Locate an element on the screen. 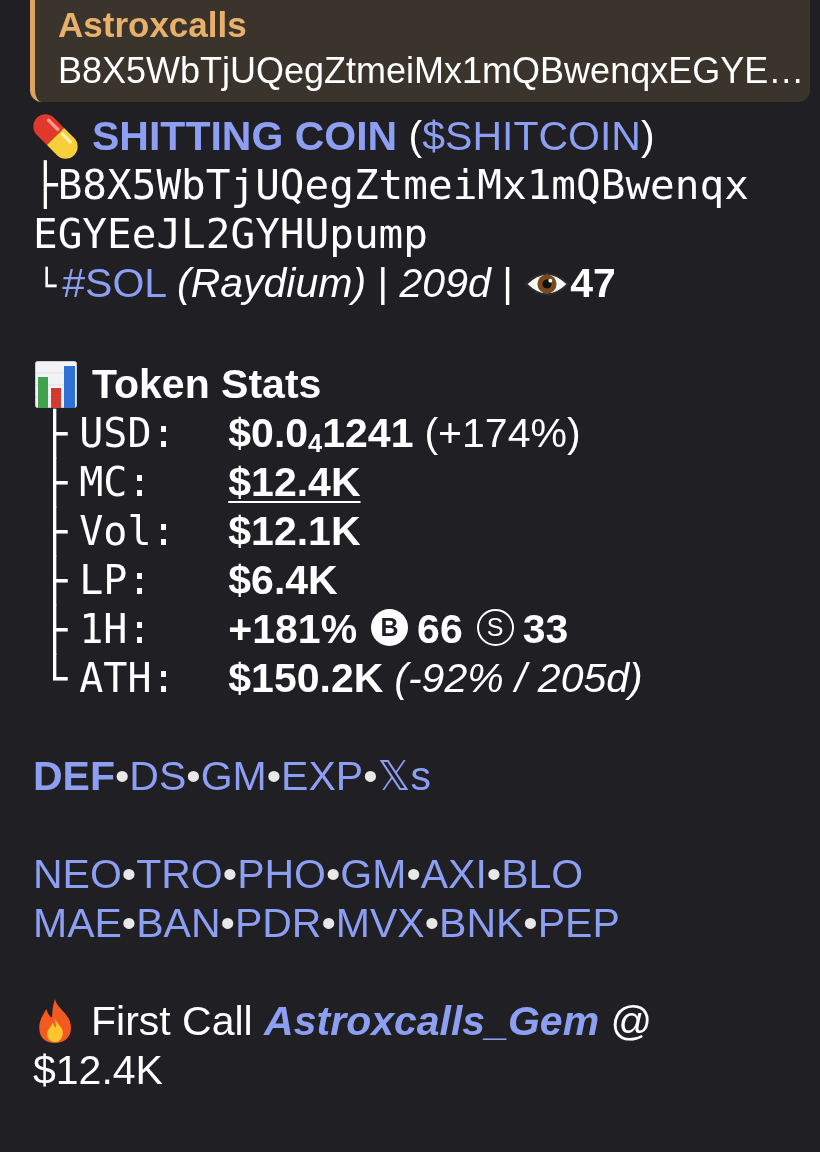 This screenshot has width=820, height=1152. caller-link: Astroxcalls_Gem is located at coordinates (432, 1021).